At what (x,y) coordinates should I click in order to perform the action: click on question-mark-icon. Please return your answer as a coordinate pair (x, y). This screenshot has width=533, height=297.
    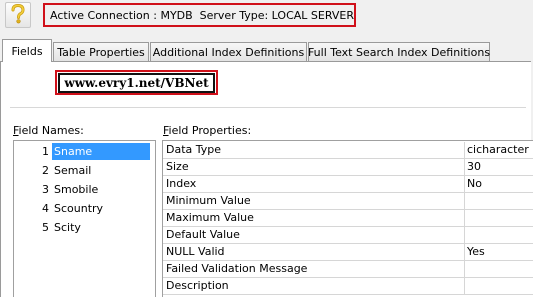
    Looking at the image, I should click on (18, 15).